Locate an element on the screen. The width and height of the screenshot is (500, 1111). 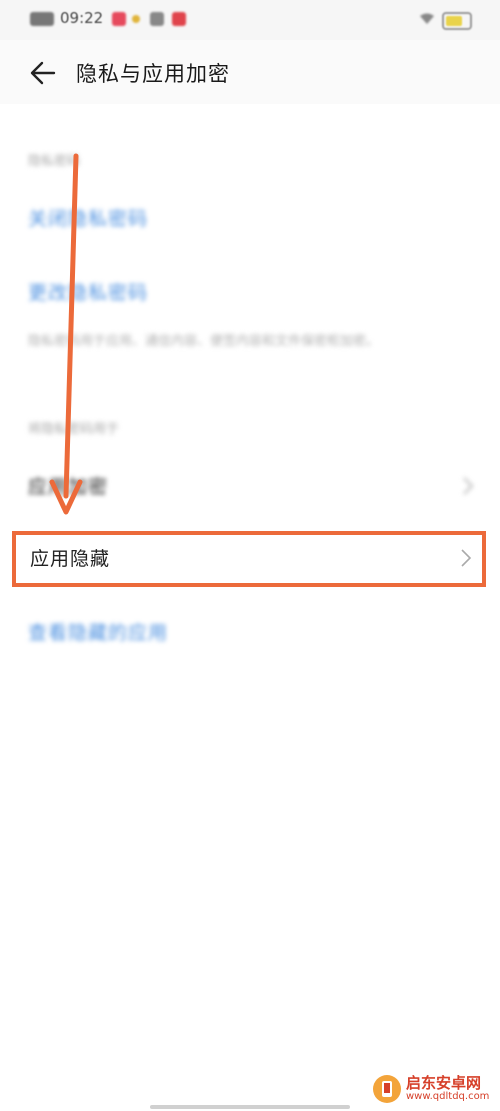
home-indicator is located at coordinates (250, 1107).